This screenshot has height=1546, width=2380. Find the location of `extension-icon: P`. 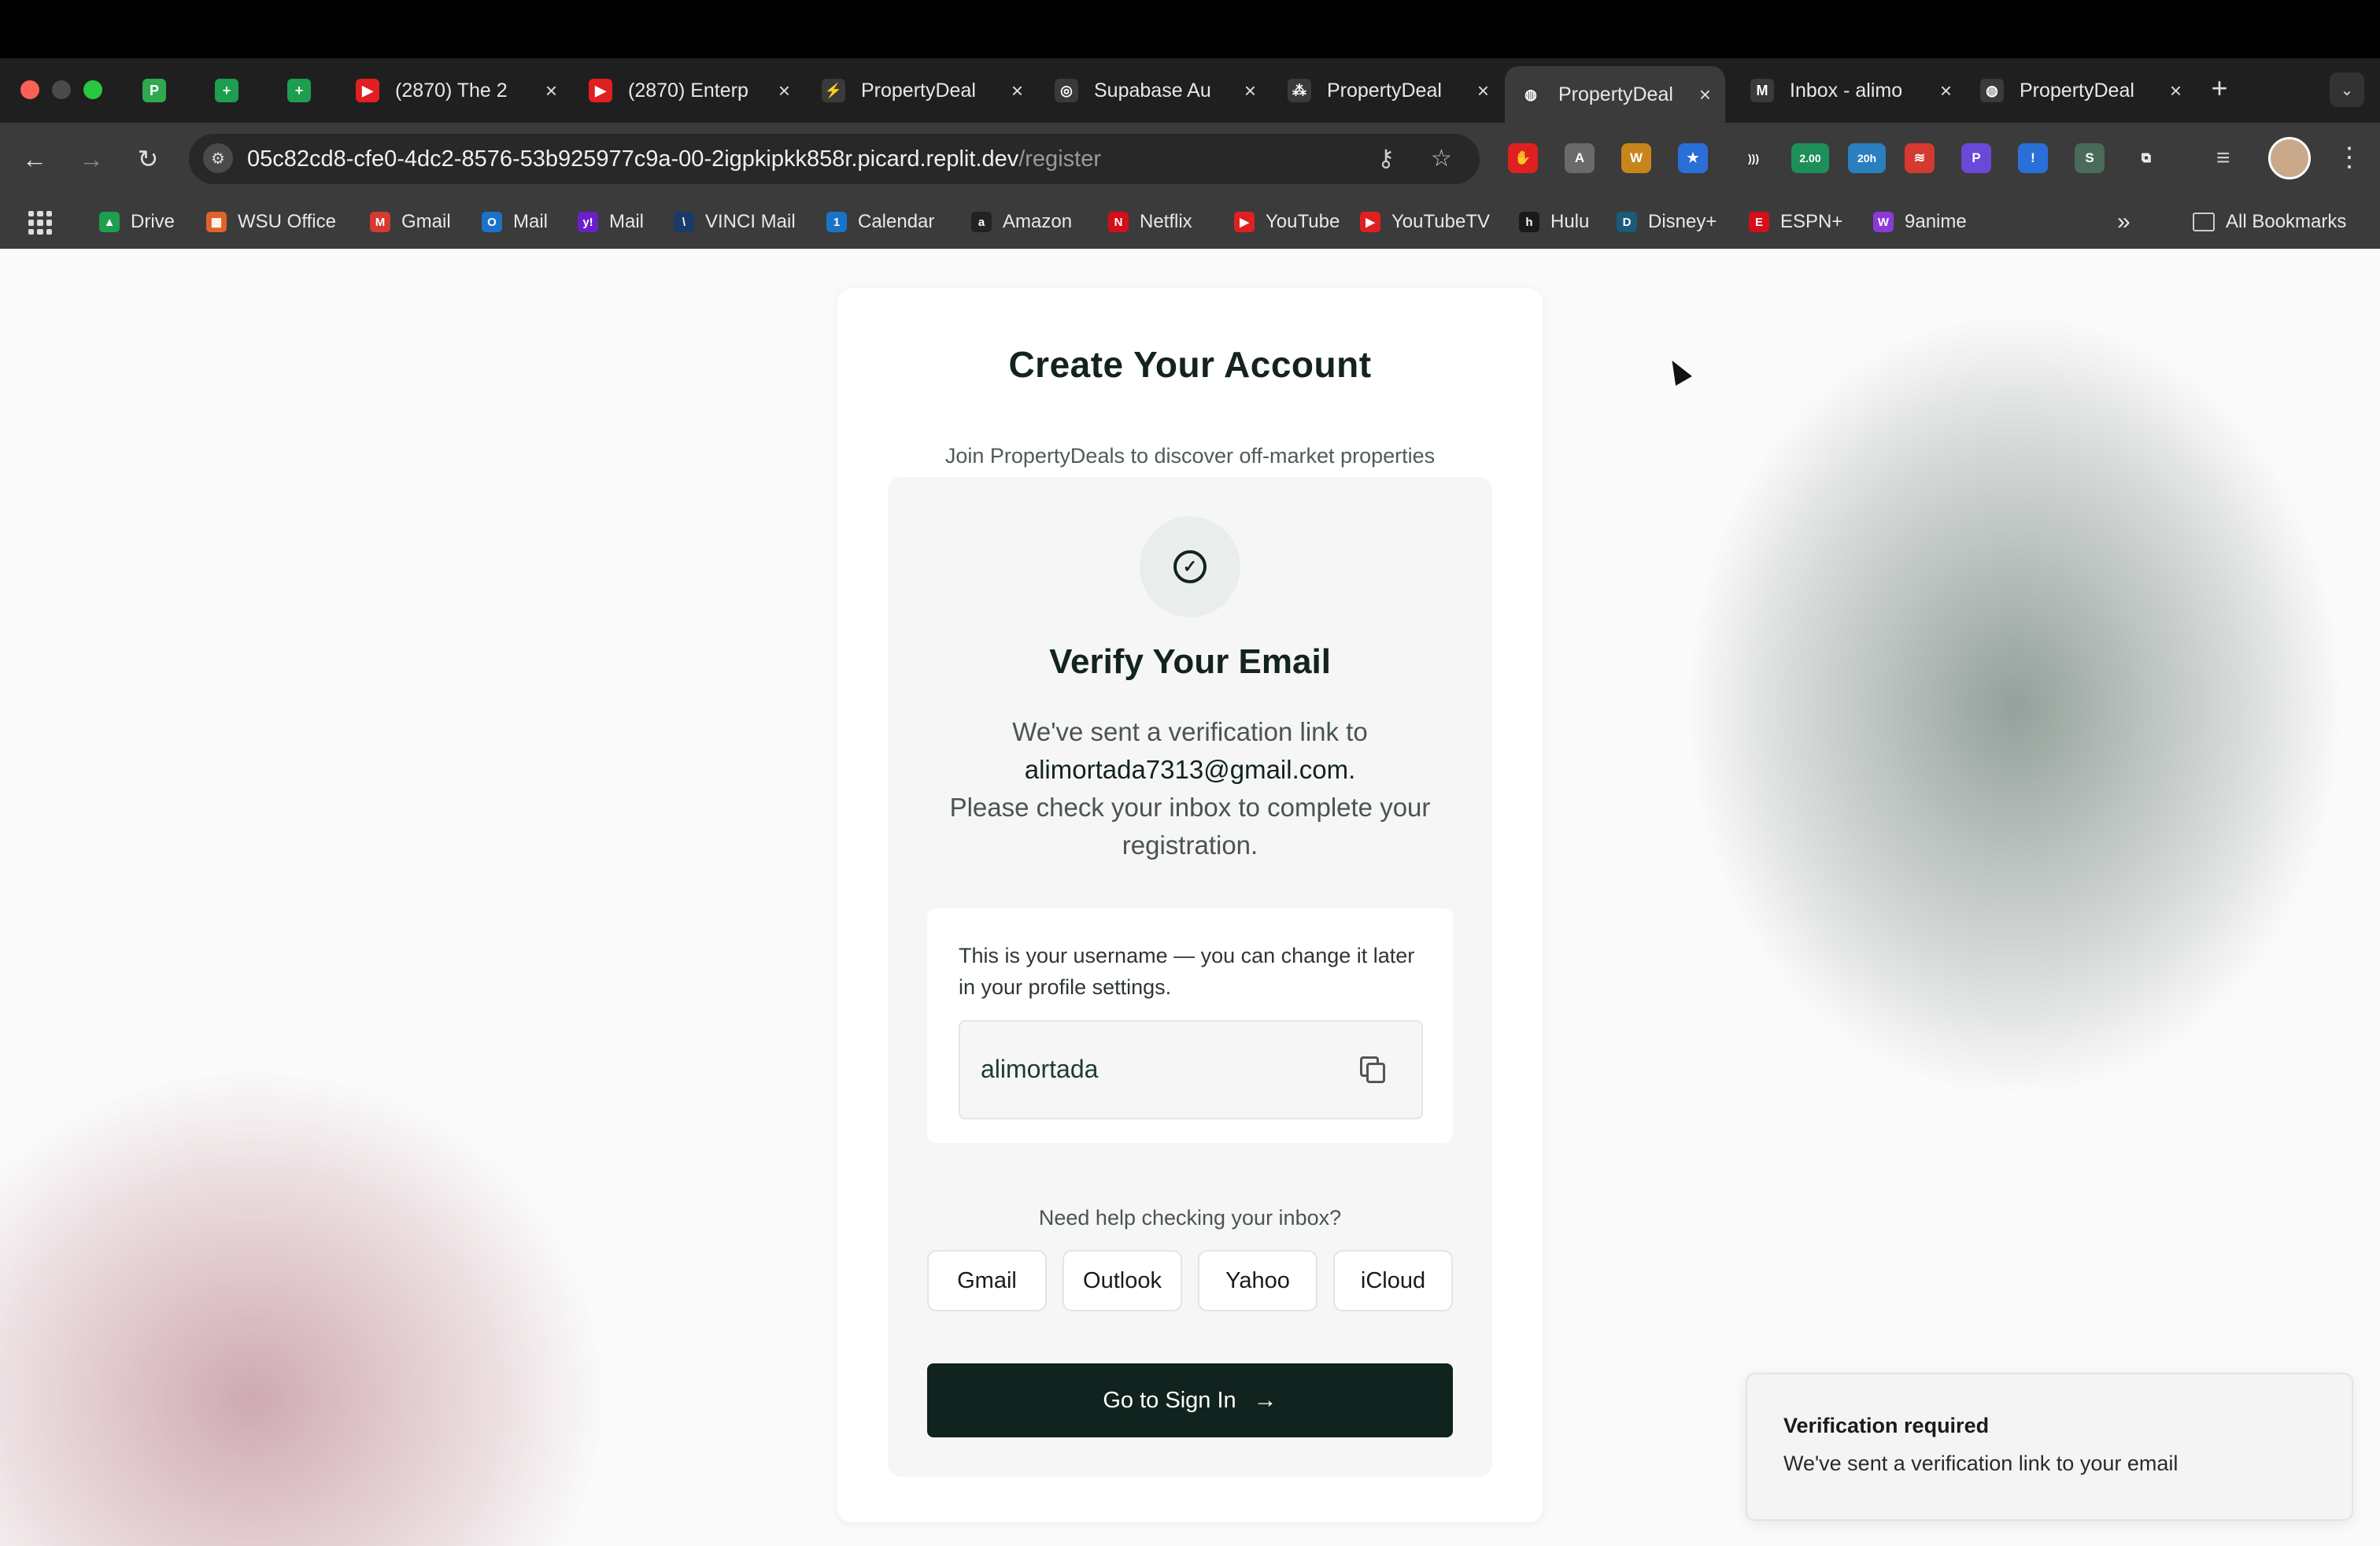

extension-icon: P is located at coordinates (1976, 158).